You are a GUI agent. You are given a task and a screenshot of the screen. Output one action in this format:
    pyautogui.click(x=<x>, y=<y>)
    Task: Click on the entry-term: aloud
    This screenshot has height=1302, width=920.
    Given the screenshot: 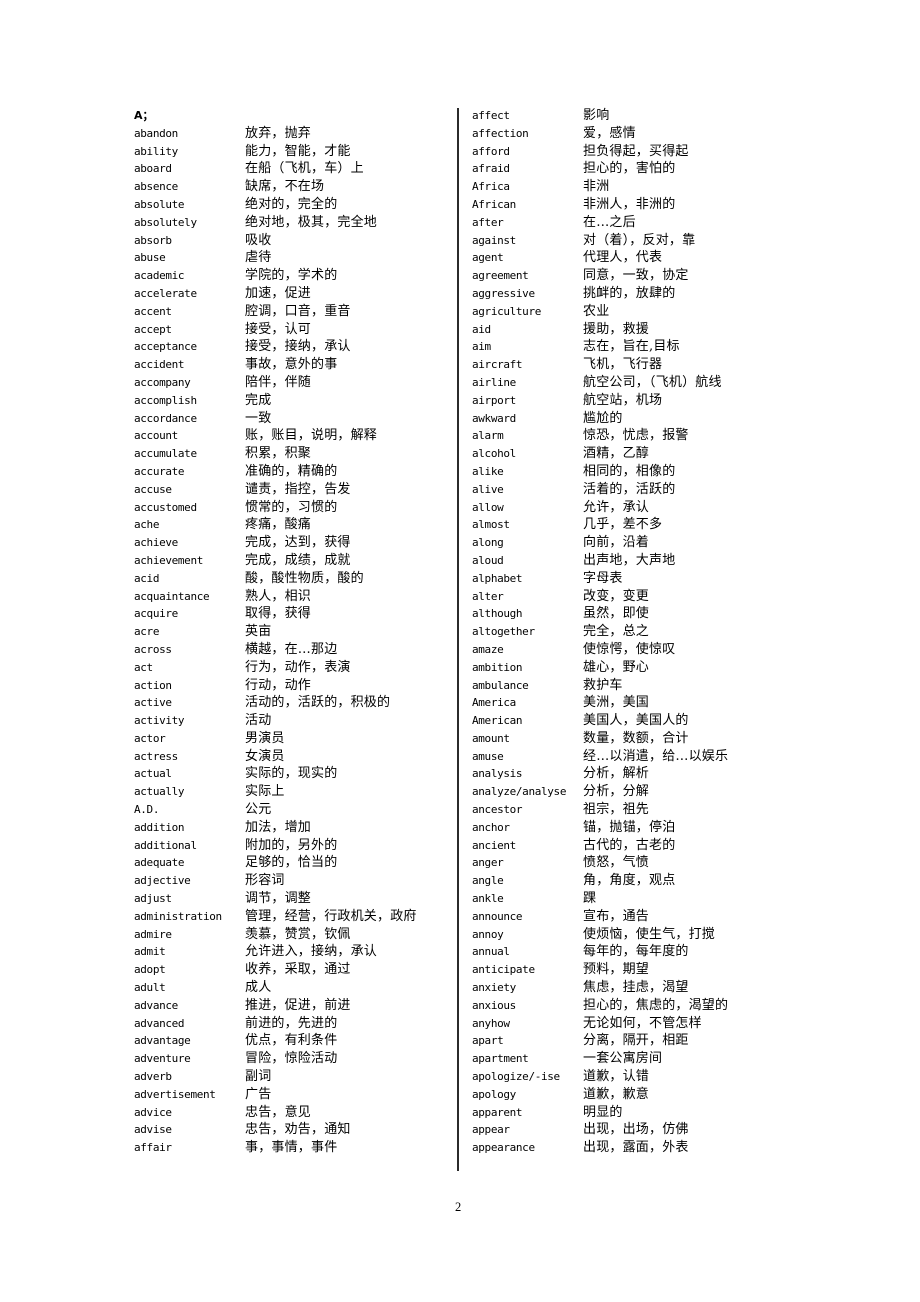 What is the action you would take?
    pyautogui.click(x=488, y=560)
    